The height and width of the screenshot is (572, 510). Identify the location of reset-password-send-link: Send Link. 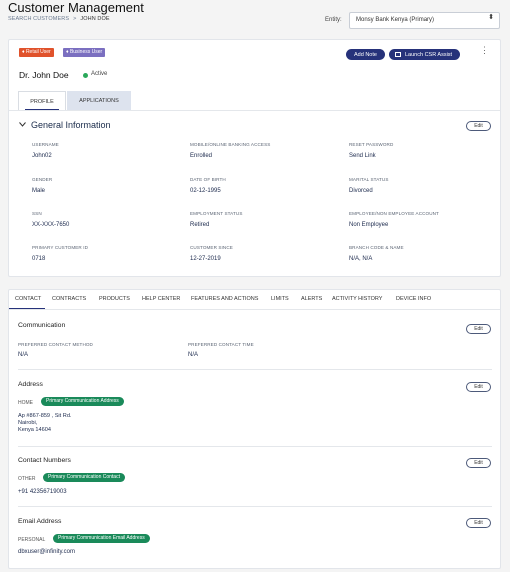
(362, 156).